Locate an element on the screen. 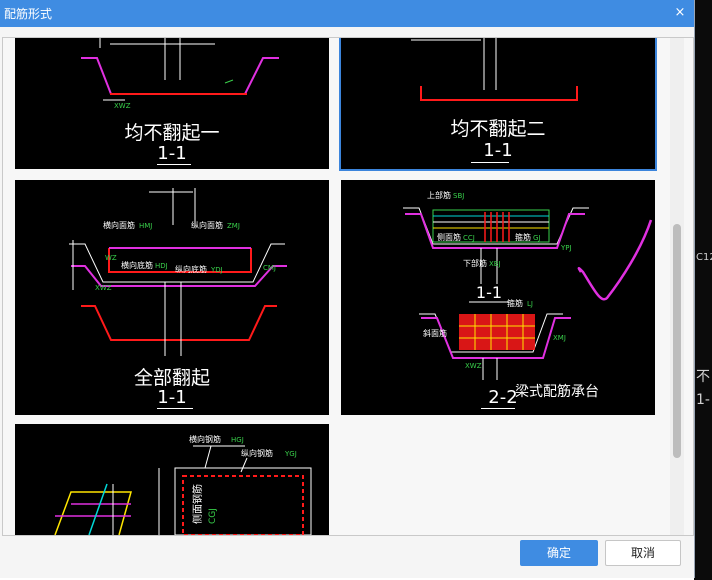 This screenshot has height=580, width=712. drawing-label: HDJ is located at coordinates (161, 266).